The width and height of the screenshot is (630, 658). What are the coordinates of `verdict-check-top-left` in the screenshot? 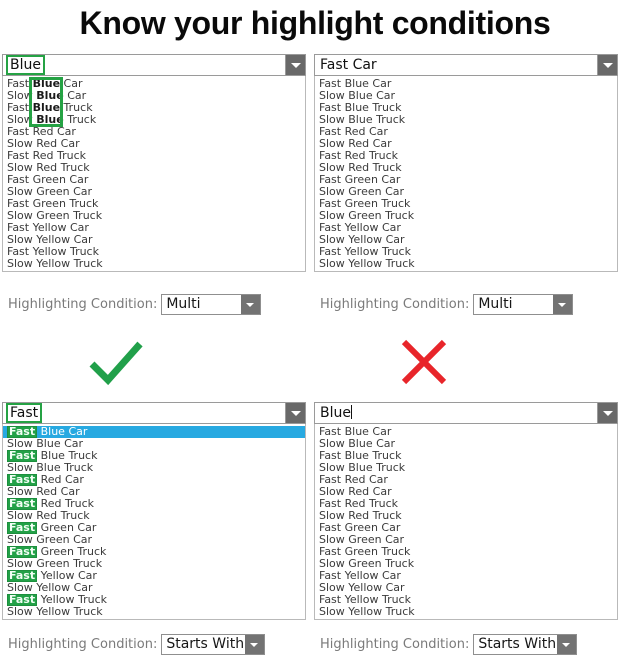 It's located at (117, 360).